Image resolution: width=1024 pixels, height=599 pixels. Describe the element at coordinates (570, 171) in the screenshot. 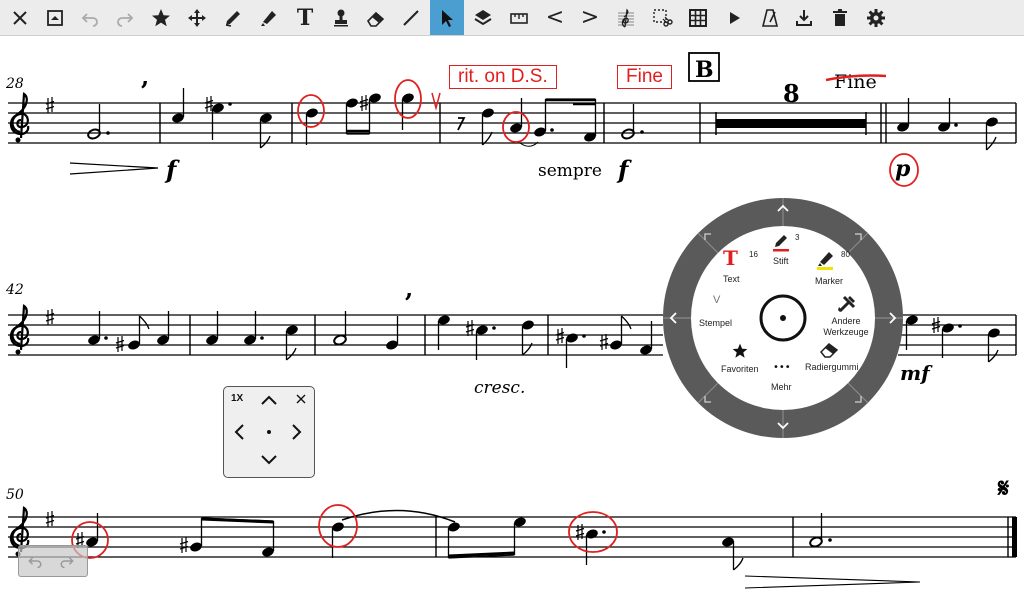

I see `expression-sempre: sempre` at that location.